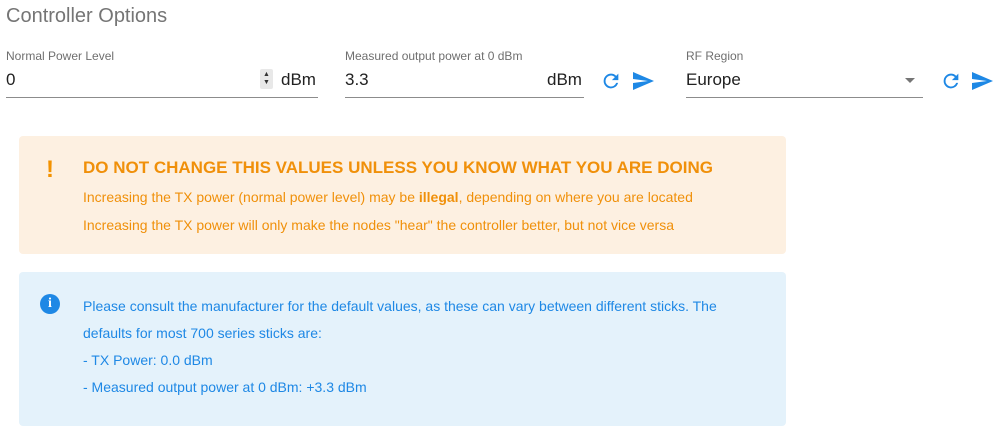 The width and height of the screenshot is (1000, 437). Describe the element at coordinates (162, 97) in the screenshot. I see `normal-power-underline` at that location.